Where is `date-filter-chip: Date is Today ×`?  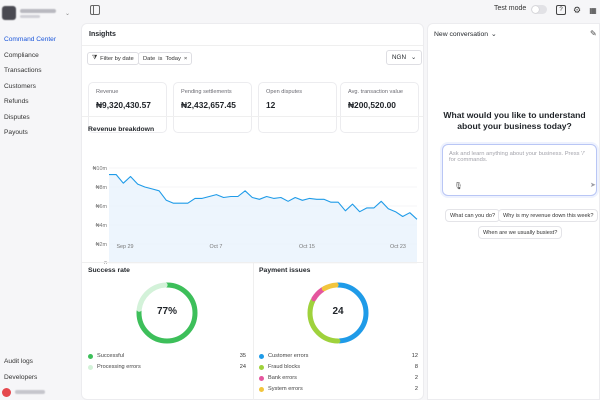 date-filter-chip: Date is Today × is located at coordinates (165, 58).